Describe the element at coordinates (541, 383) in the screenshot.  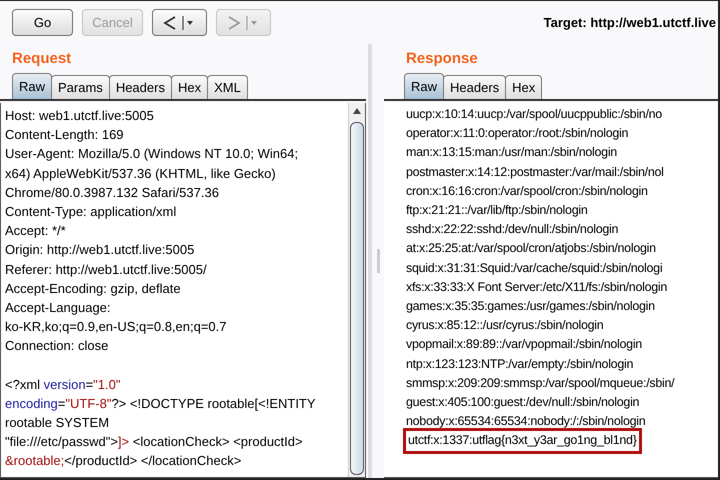
I see `response-line: smmsp:x:209:209:smmsp:/var/spool/mqueue:/sbin/` at that location.